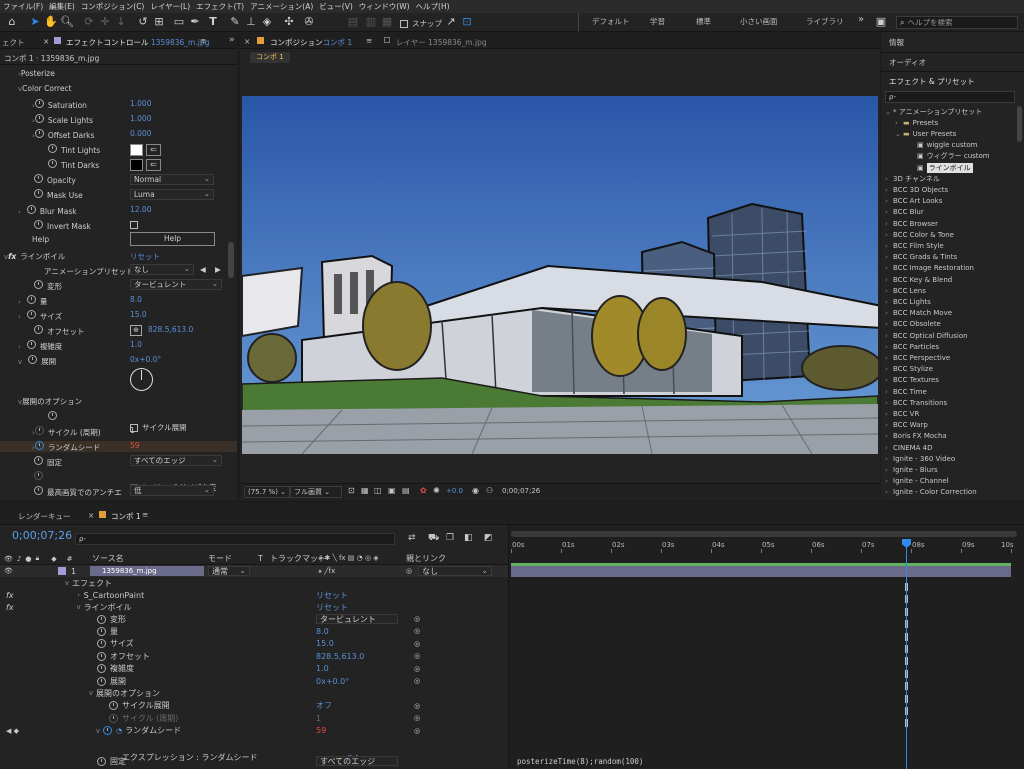  What do you see at coordinates (254, 571) in the screenshot?
I see `layer-row: 👁︎ 1 1359836_m.jpg 通常 ⌄ ⚹ ╱fx ◎ なし ⌄` at bounding box center [254, 571].